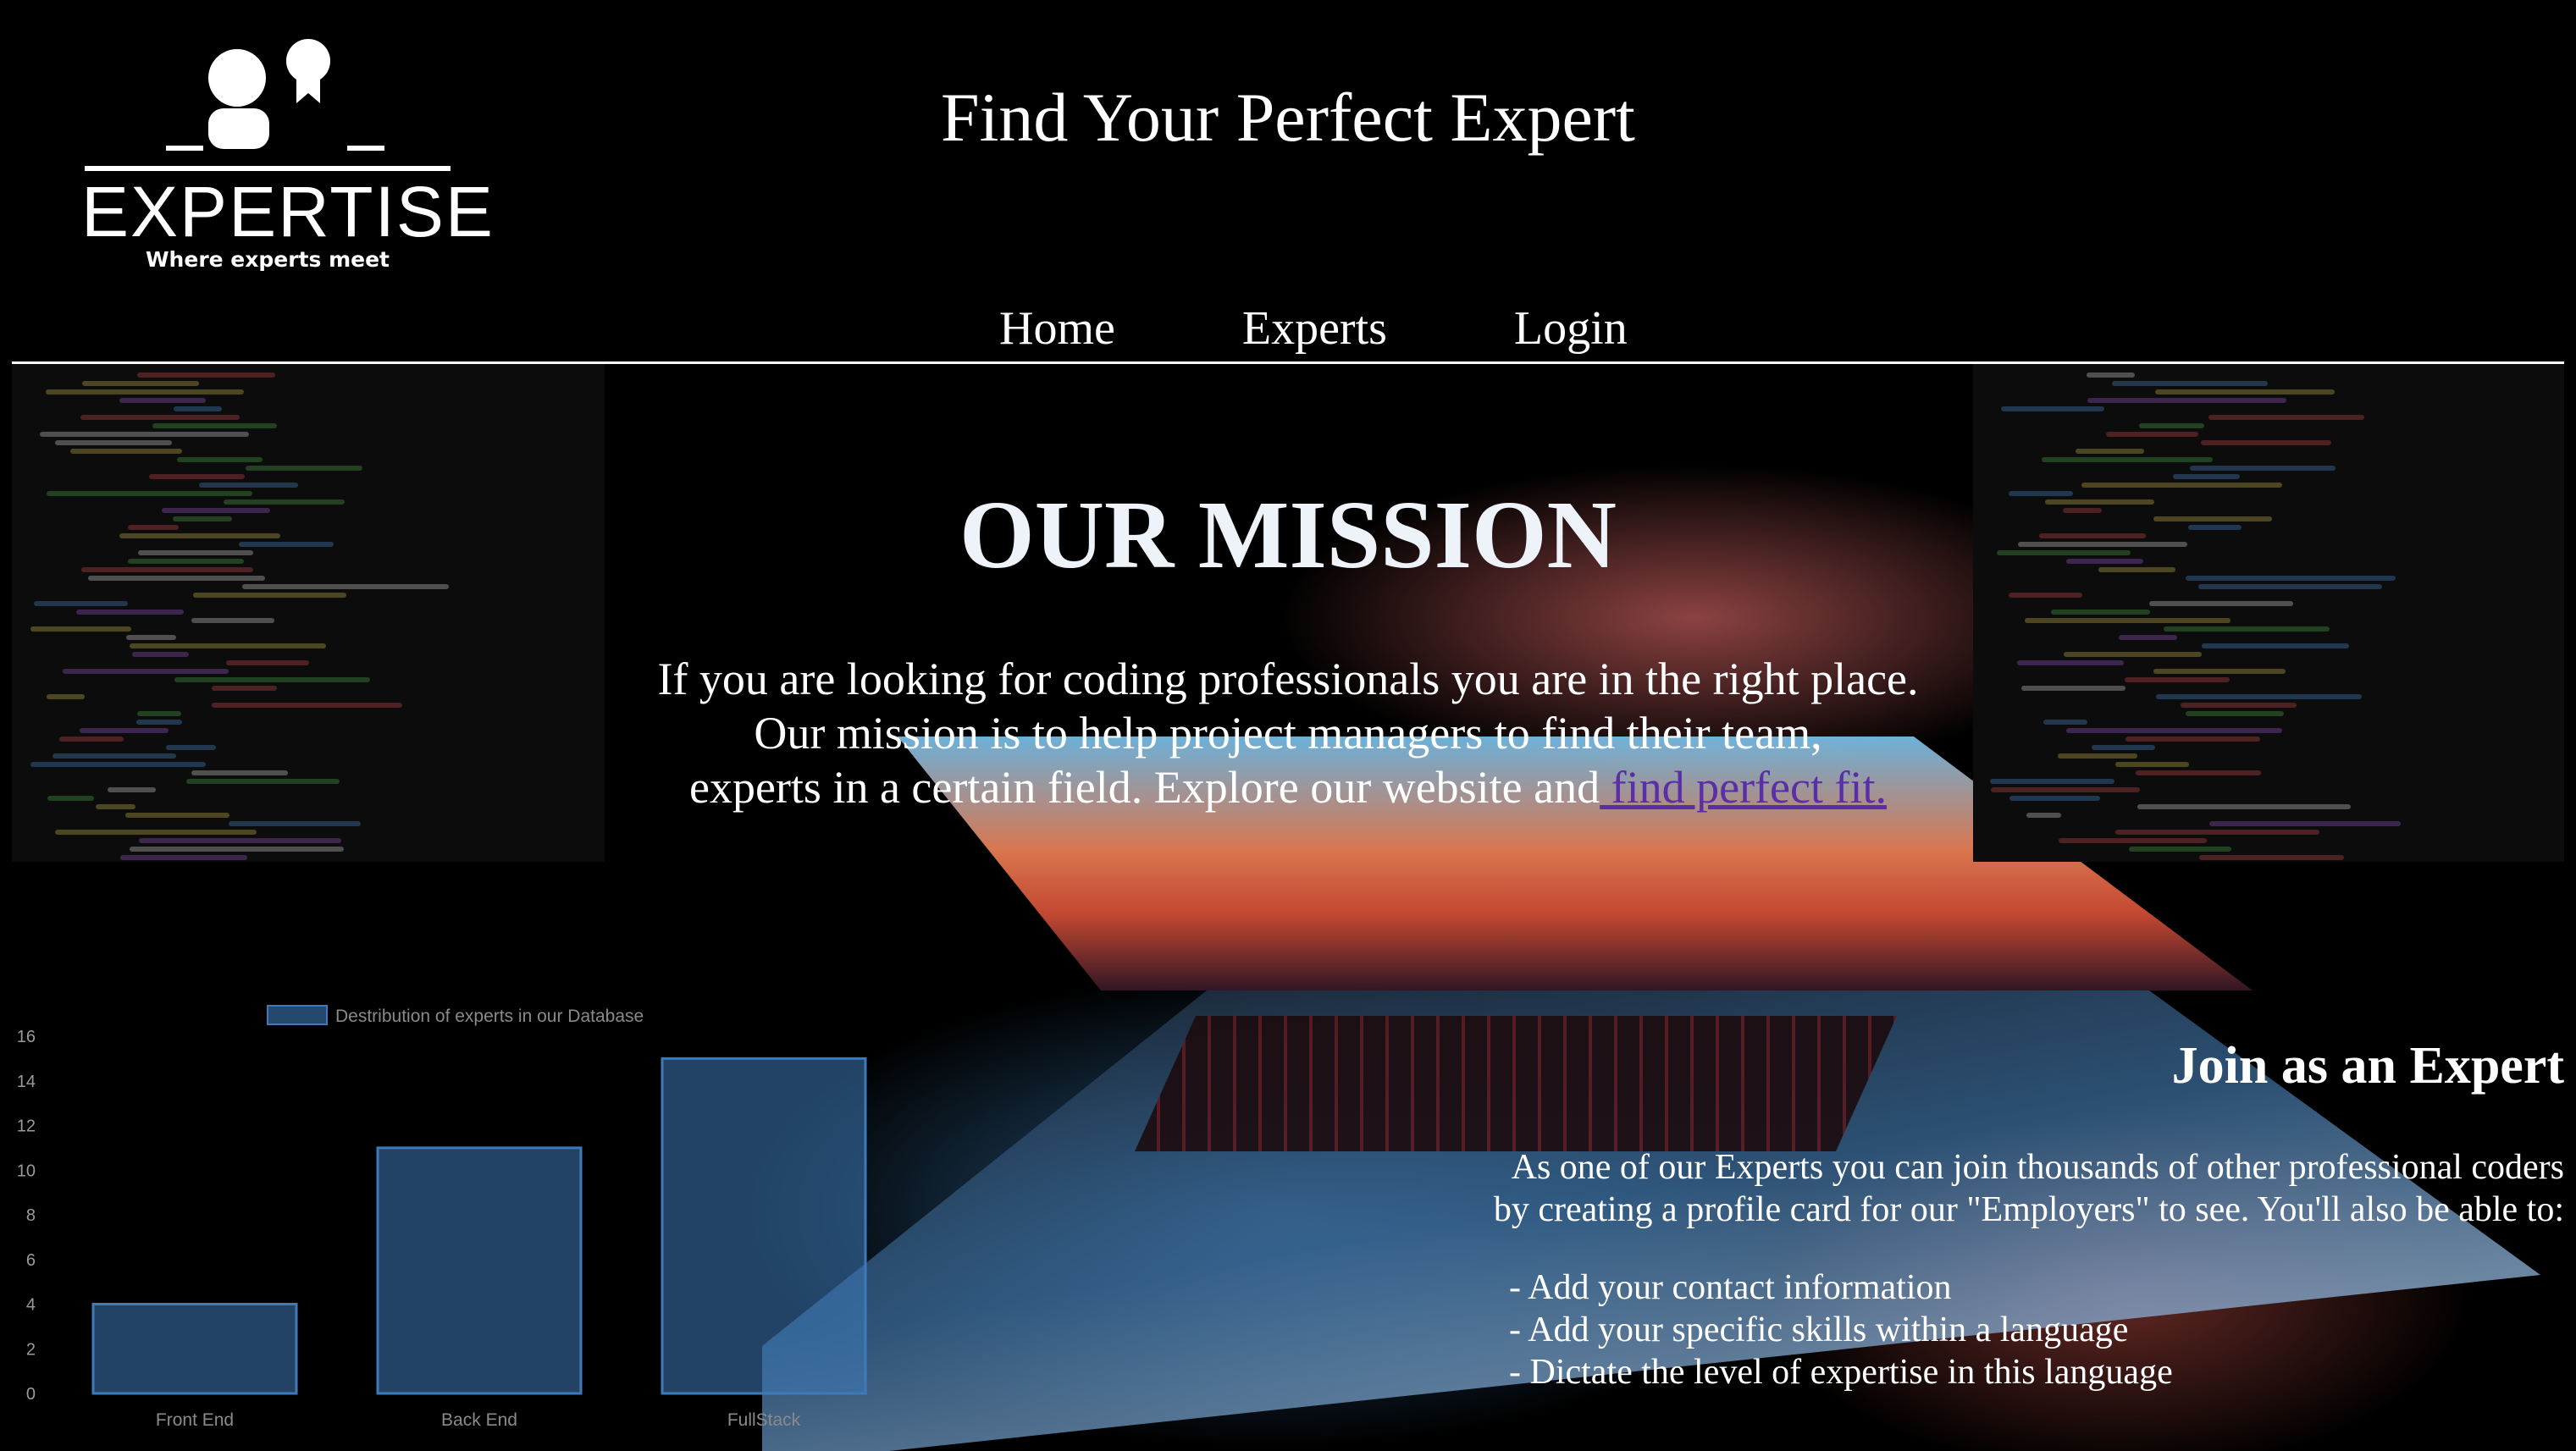 This screenshot has width=2576, height=1451. What do you see at coordinates (1571, 329) in the screenshot?
I see `nav-login-link: Login` at bounding box center [1571, 329].